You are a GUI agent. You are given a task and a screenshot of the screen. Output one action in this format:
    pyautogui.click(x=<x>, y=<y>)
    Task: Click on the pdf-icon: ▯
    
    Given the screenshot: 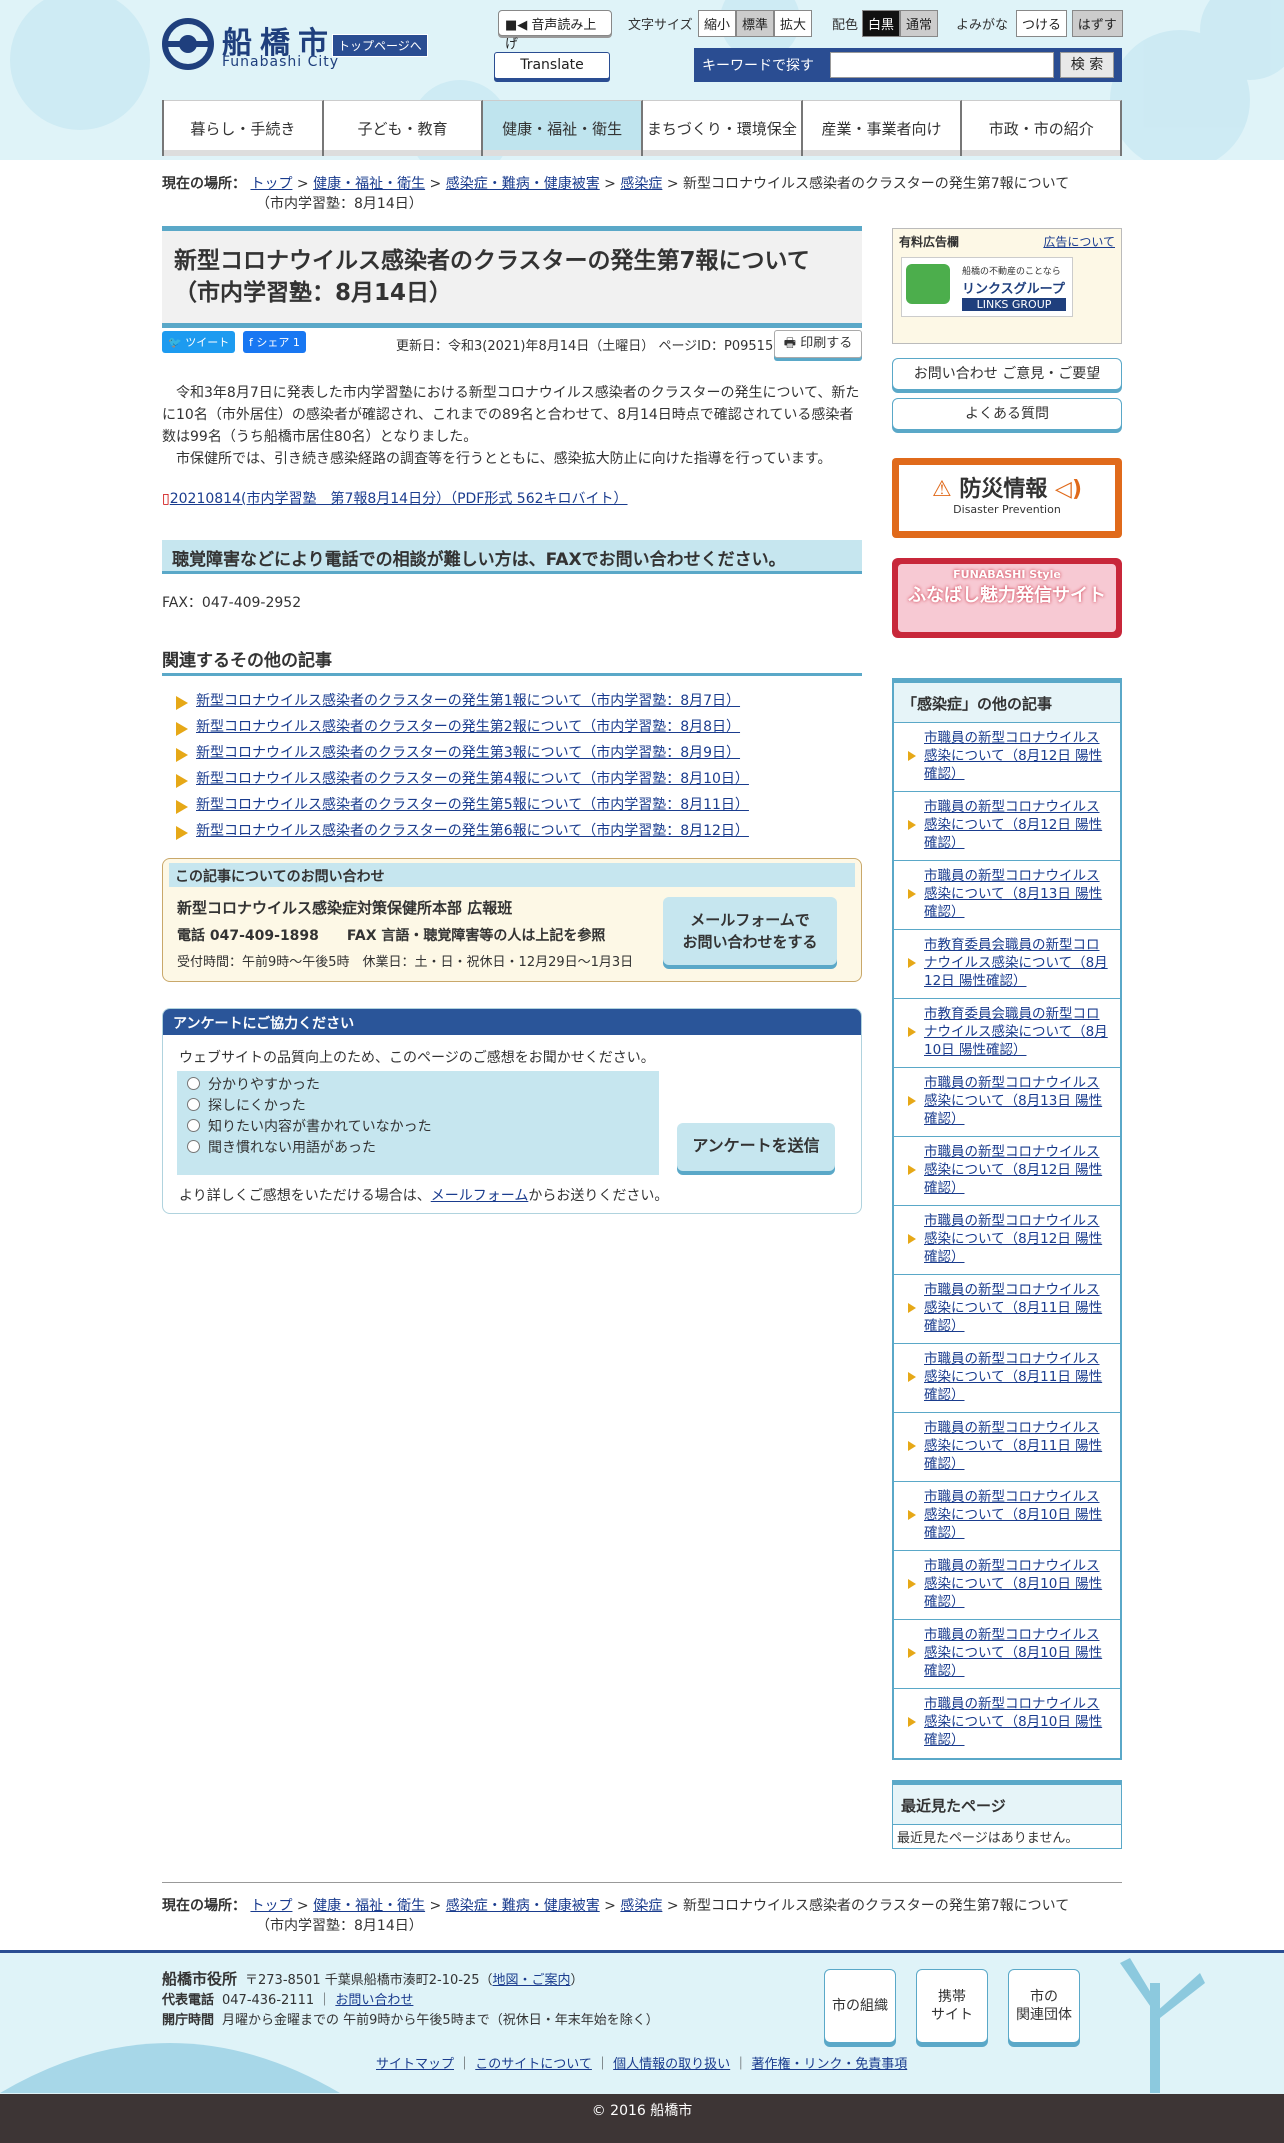 What is the action you would take?
    pyautogui.click(x=166, y=499)
    